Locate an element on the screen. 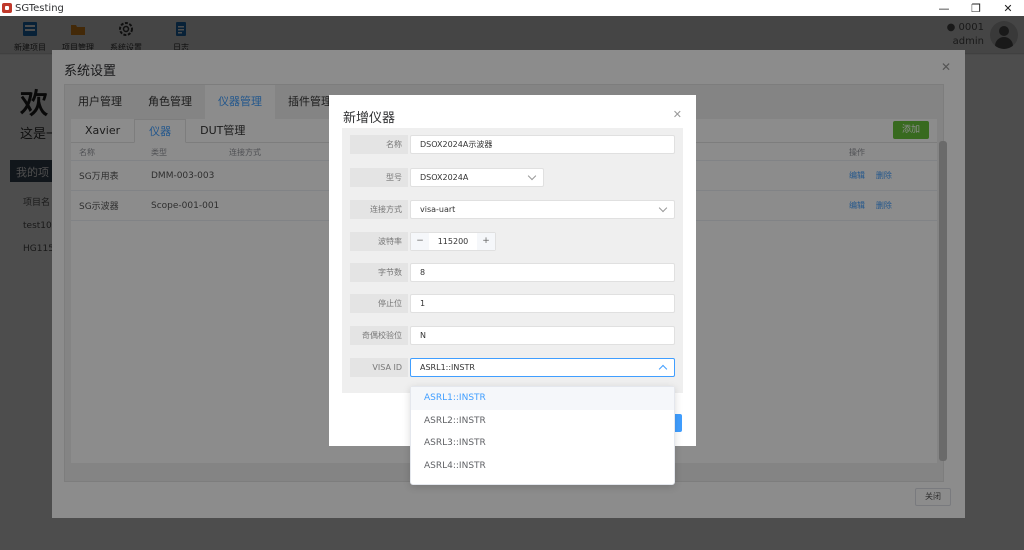  close-window-button: ✕ is located at coordinates (1008, 8).